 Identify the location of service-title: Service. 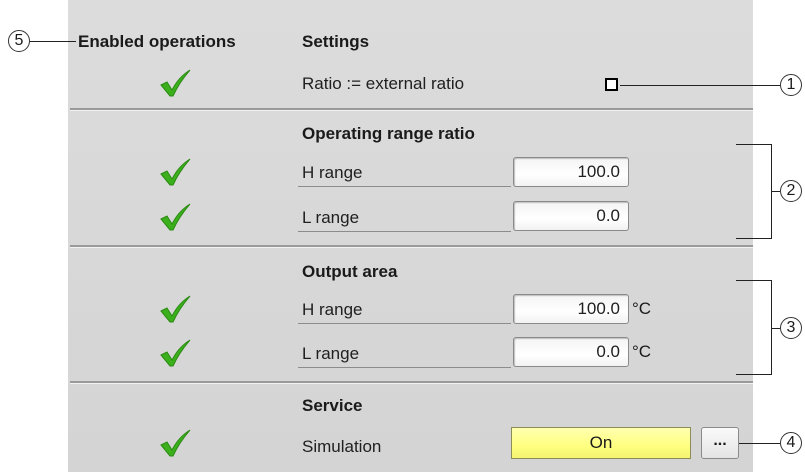
(332, 405).